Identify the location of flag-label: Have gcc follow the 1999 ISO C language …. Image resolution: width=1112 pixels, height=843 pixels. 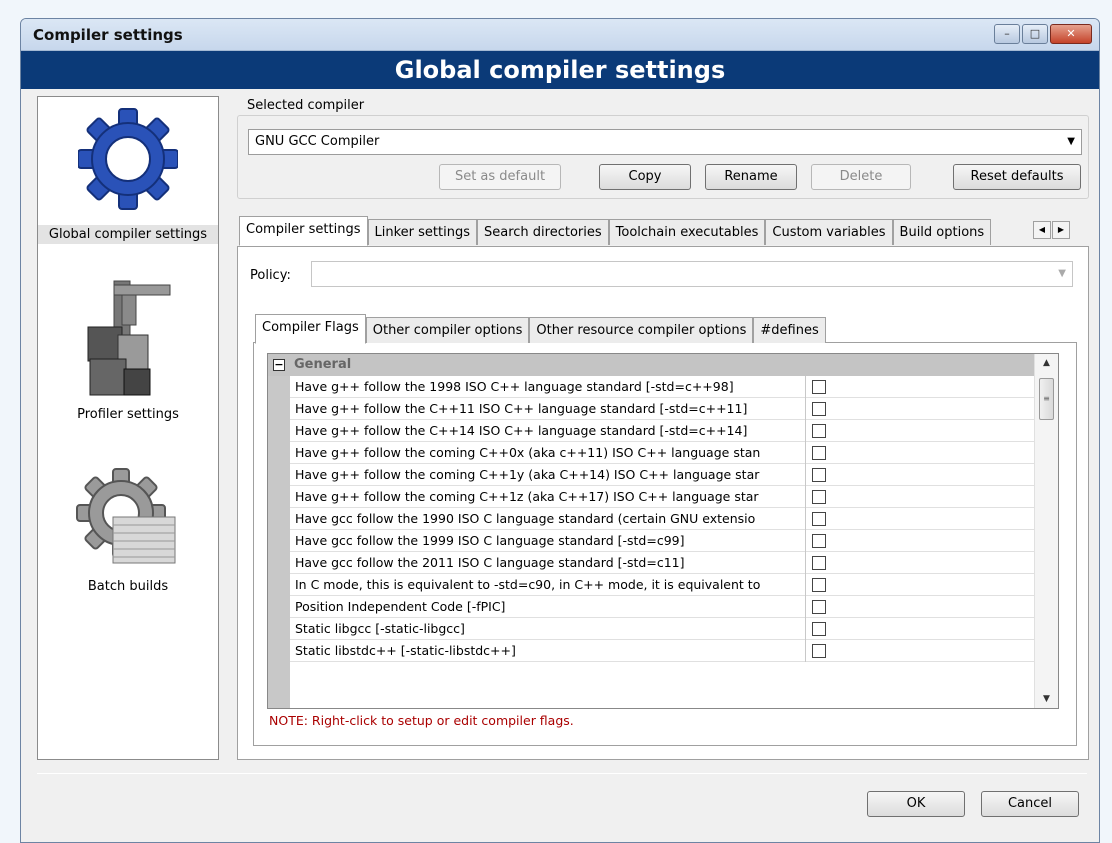
(548, 541).